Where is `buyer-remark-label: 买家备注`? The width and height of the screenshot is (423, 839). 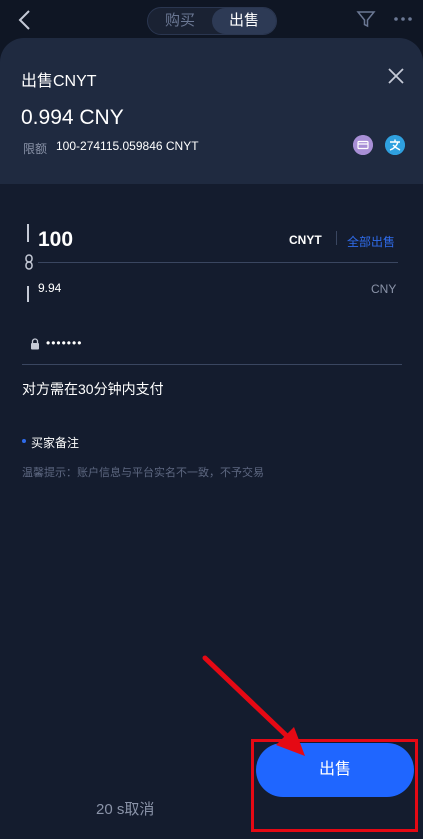
buyer-remark-label: 买家备注 is located at coordinates (55, 443).